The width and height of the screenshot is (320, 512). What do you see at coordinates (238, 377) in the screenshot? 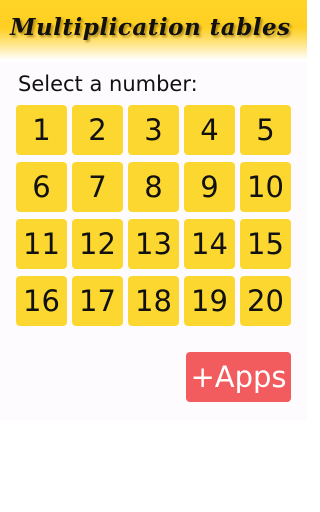
I see `more-apps-button: +Apps` at bounding box center [238, 377].